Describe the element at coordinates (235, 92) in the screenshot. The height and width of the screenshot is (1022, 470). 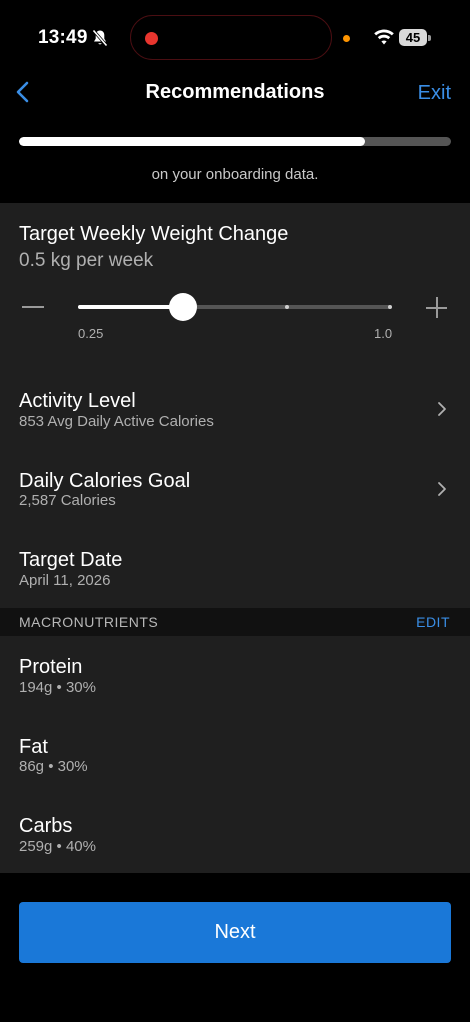
I see `page-title: Recommendations` at that location.